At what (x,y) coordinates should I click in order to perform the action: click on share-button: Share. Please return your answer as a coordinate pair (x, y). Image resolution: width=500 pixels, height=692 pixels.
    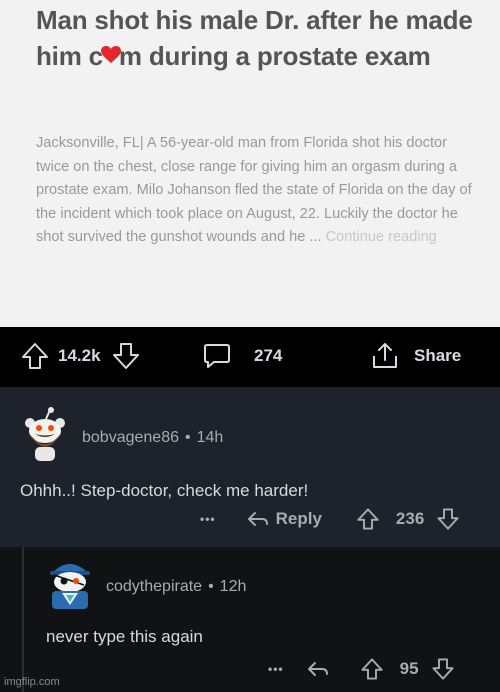
    Looking at the image, I should click on (415, 356).